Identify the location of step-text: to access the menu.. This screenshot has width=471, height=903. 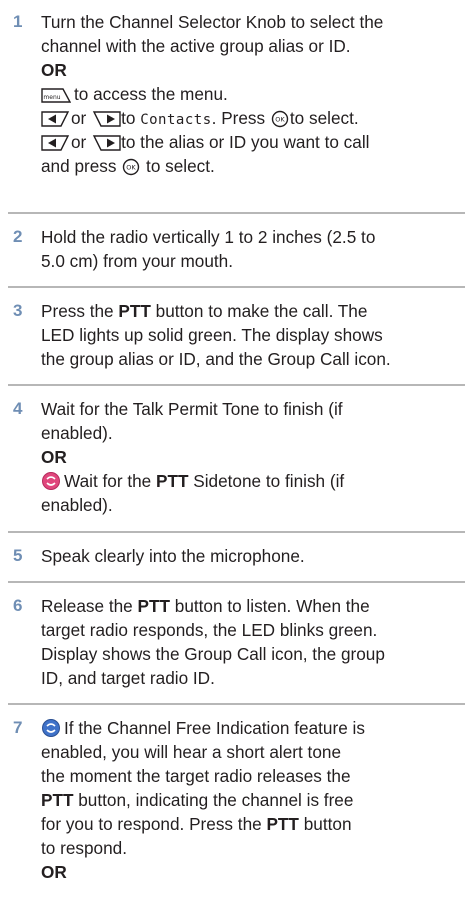
(151, 94).